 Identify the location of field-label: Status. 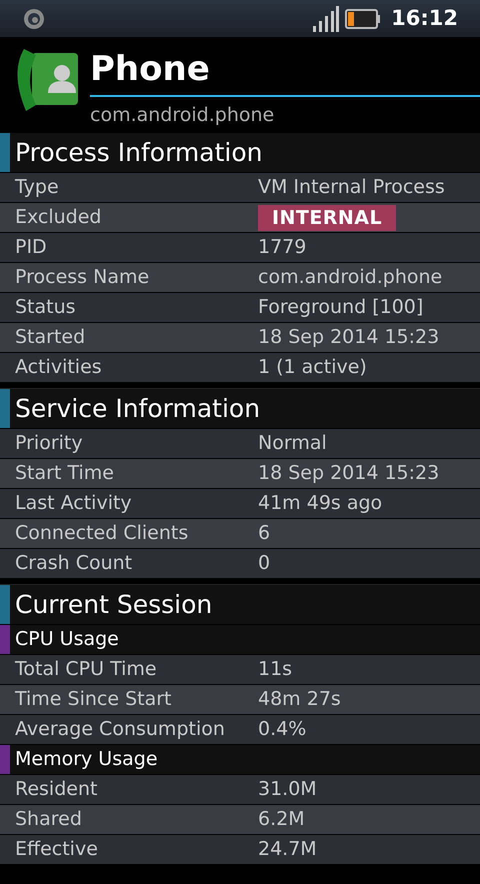
(45, 307).